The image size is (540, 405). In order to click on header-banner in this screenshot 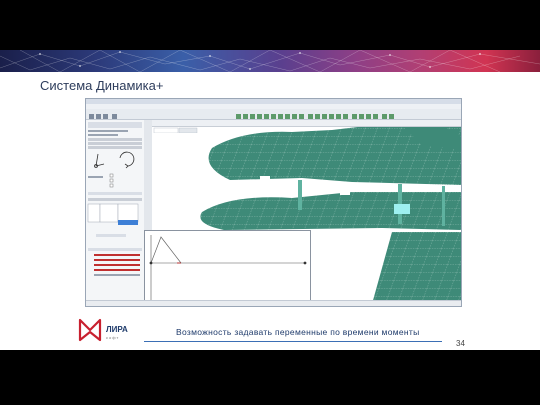, I will do `click(270, 61)`.